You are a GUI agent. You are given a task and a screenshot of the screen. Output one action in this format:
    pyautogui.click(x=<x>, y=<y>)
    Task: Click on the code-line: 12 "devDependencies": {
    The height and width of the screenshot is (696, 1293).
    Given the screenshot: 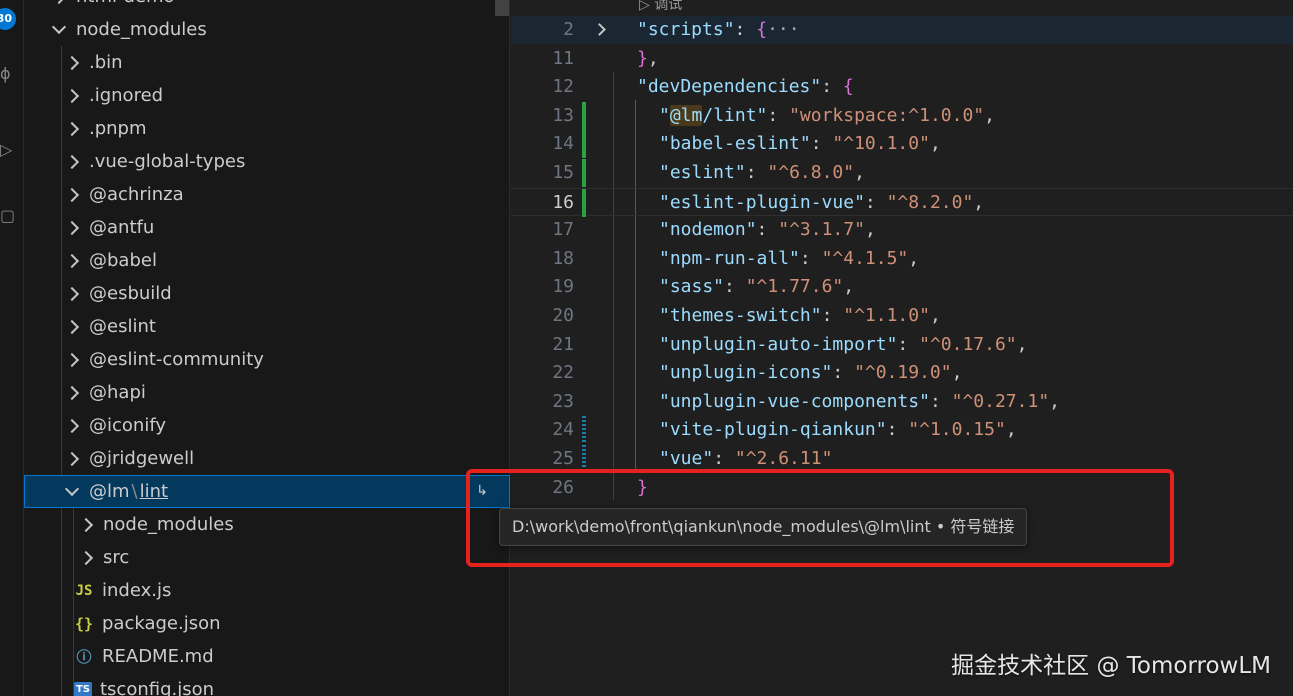 What is the action you would take?
    pyautogui.click(x=902, y=87)
    